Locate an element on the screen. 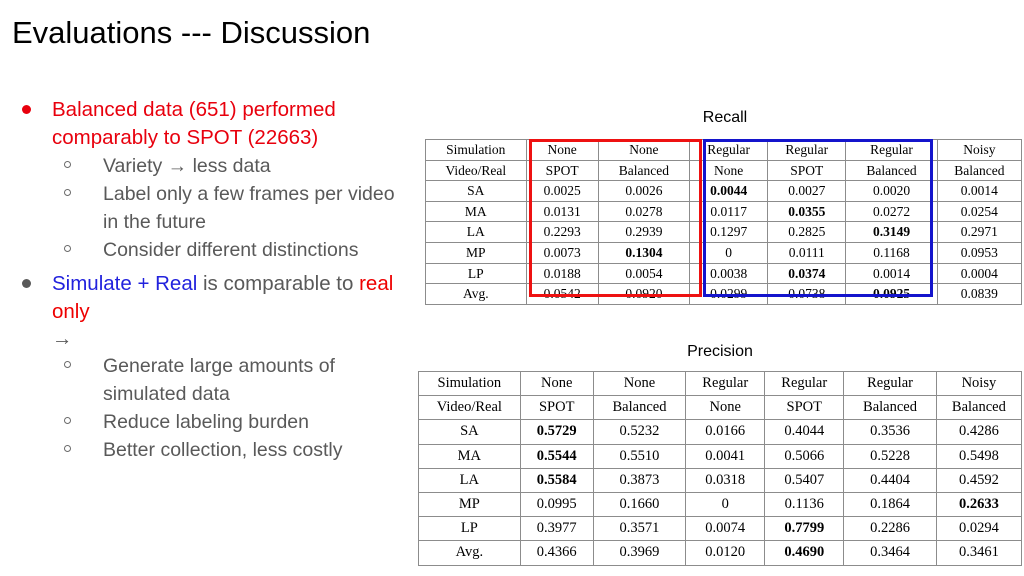  table-row-label: SA is located at coordinates (469, 432).